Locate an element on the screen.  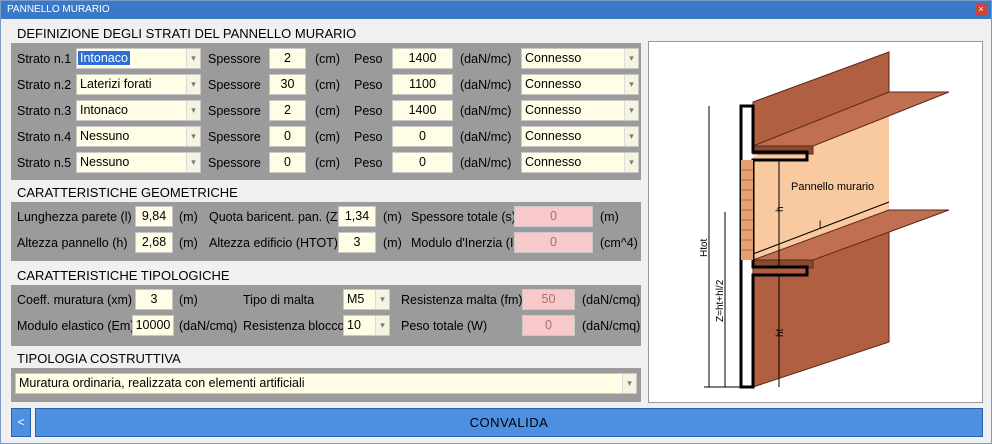
back-button: < is located at coordinates (21, 422).